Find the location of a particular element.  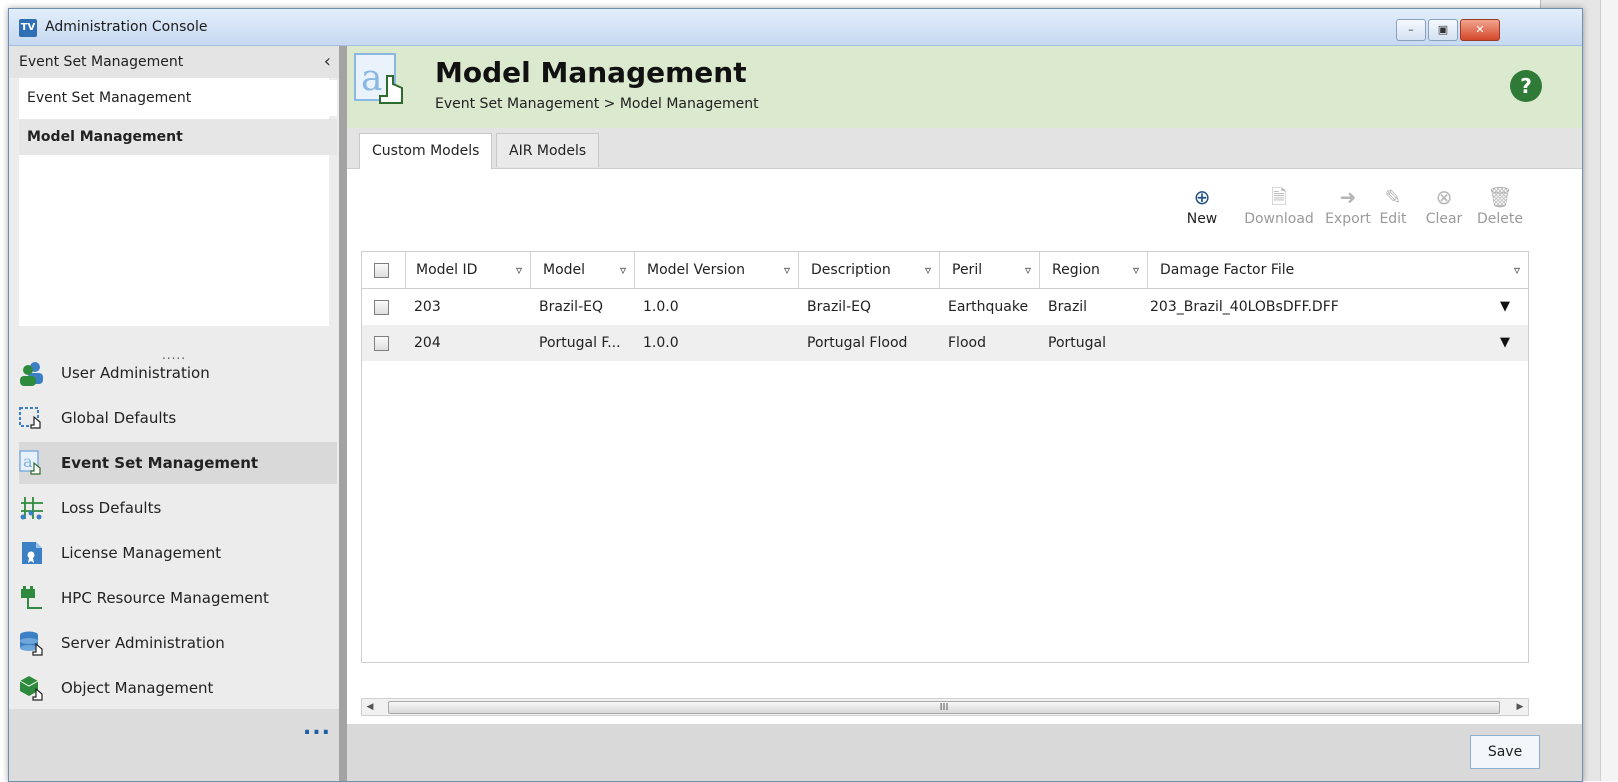

sidebar-subitem-model-management: Model Management is located at coordinates (178, 137).